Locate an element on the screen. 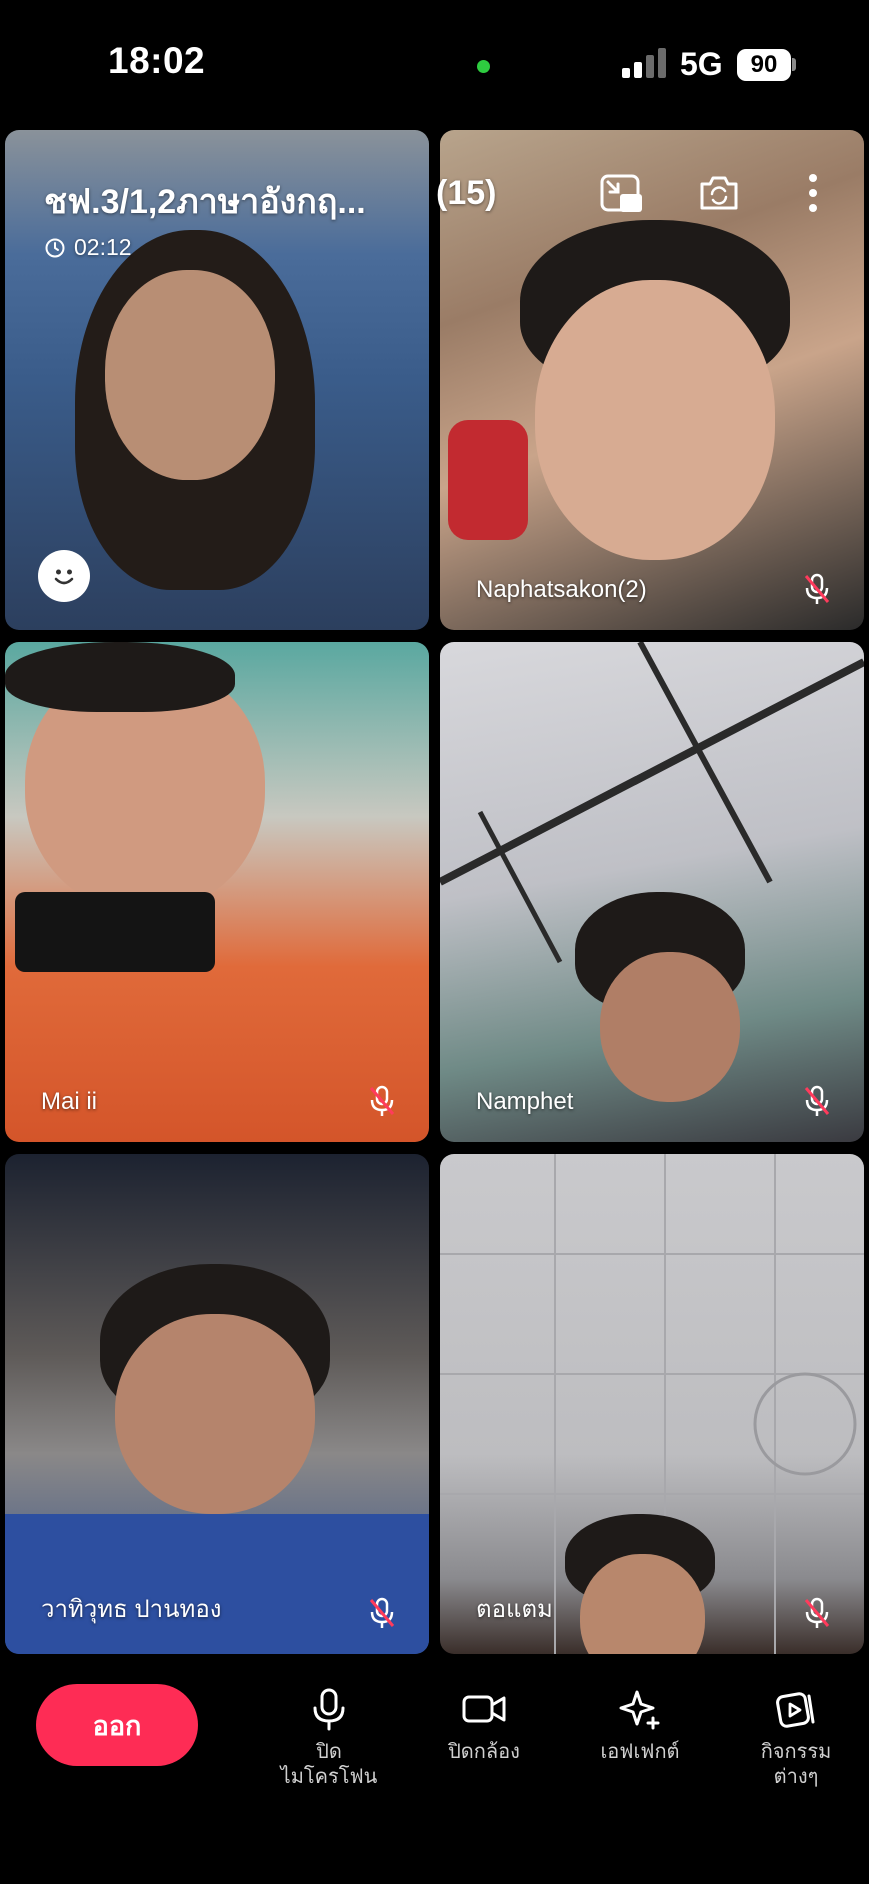 This screenshot has width=869, height=1884. reaction-emoji-button is located at coordinates (64, 576).